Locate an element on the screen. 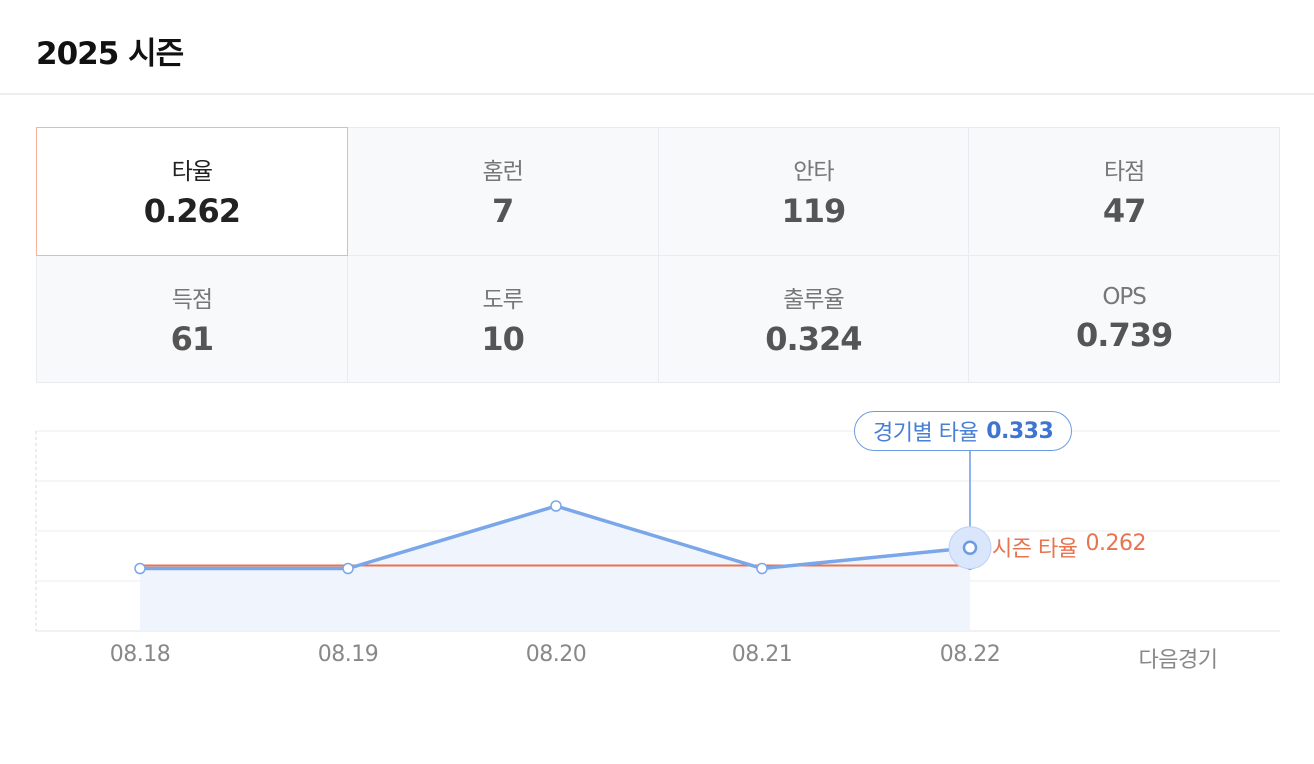 This screenshot has width=1314, height=764. stat-hits: 안타 119 is located at coordinates (813, 191).